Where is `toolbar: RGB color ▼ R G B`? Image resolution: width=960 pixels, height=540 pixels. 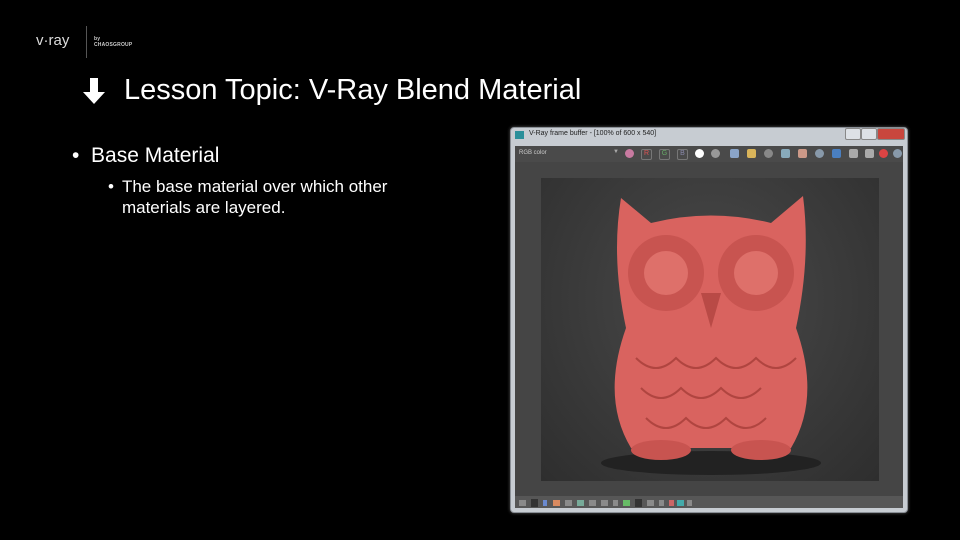
toolbar: RGB color ▼ R G B is located at coordinates (709, 154).